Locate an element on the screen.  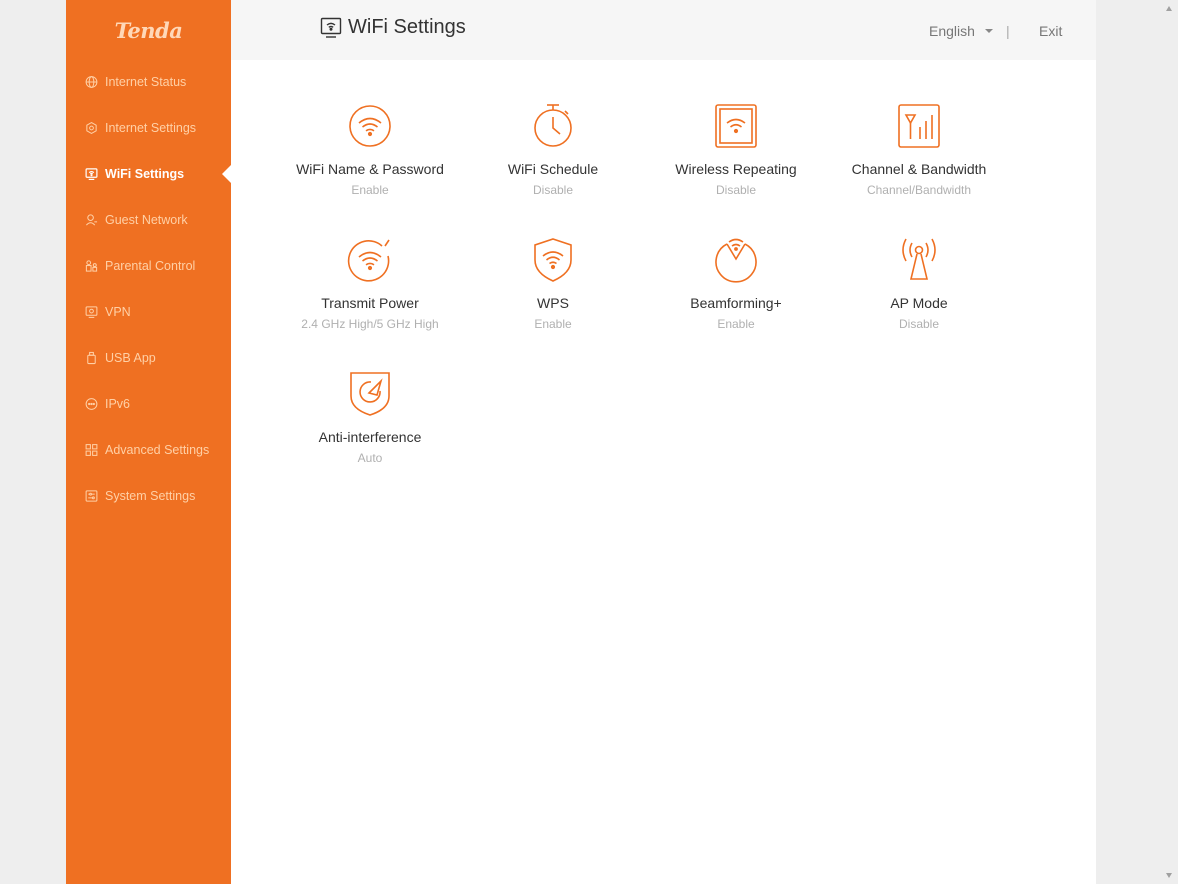
window-scrollbar is located at coordinates (1169, 442).